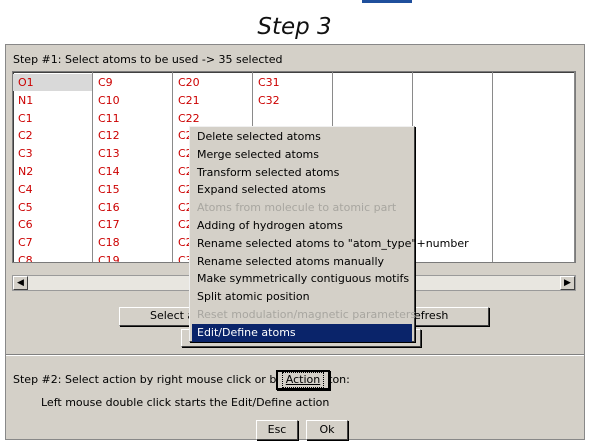 The height and width of the screenshot is (442, 589). I want to click on atom-item, so click(292, 118).